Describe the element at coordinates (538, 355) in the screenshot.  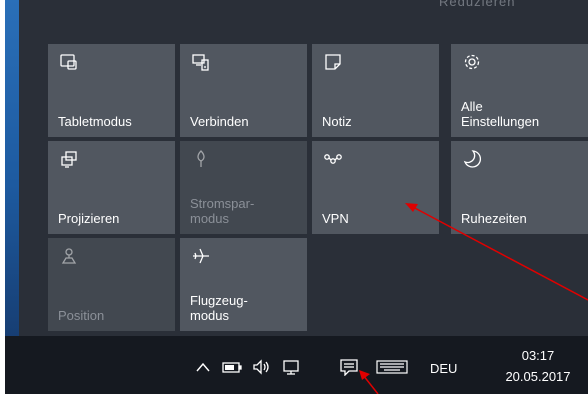
I see `time: 03:17` at that location.